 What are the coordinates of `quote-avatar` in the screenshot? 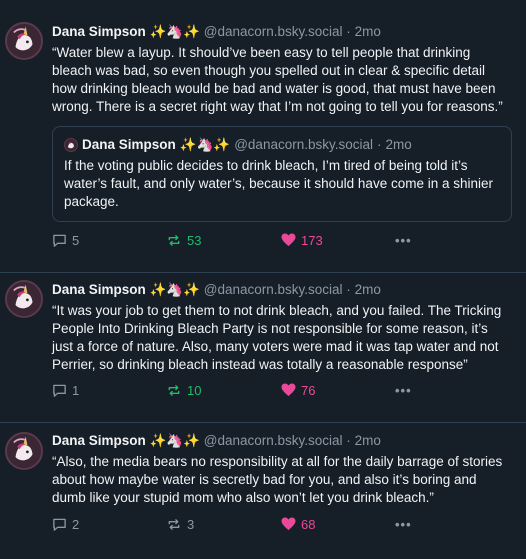 It's located at (71, 145).